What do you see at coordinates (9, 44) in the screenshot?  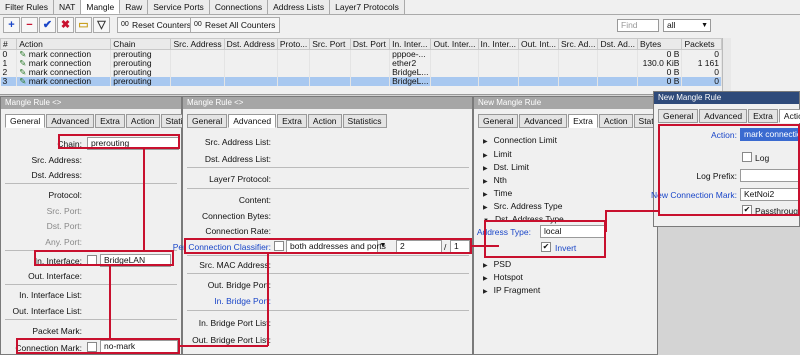 I see `col-num: #` at bounding box center [9, 44].